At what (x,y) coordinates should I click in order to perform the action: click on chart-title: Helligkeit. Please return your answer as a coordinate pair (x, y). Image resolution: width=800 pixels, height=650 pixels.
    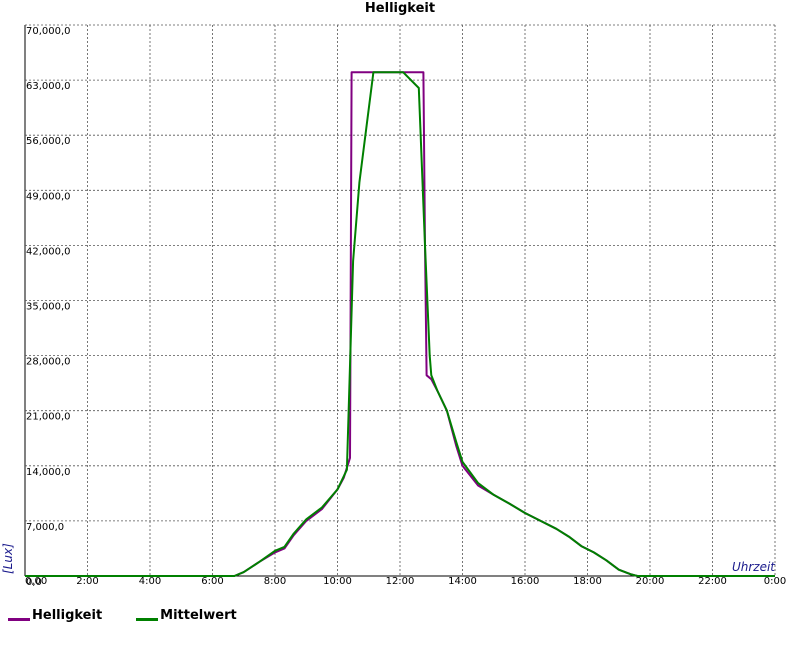
    Looking at the image, I should click on (400, 8).